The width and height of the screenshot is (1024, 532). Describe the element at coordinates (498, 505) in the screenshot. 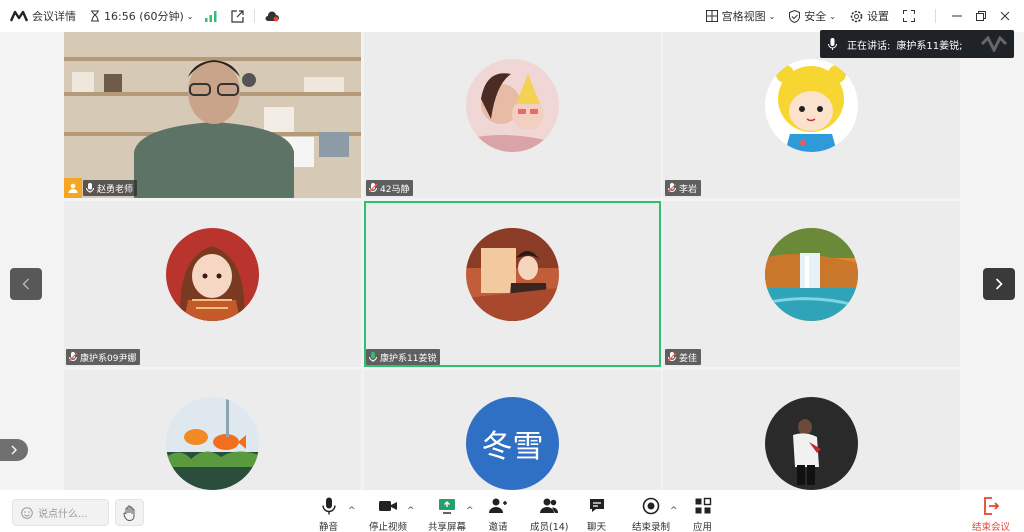

I see `add-user-icon` at that location.